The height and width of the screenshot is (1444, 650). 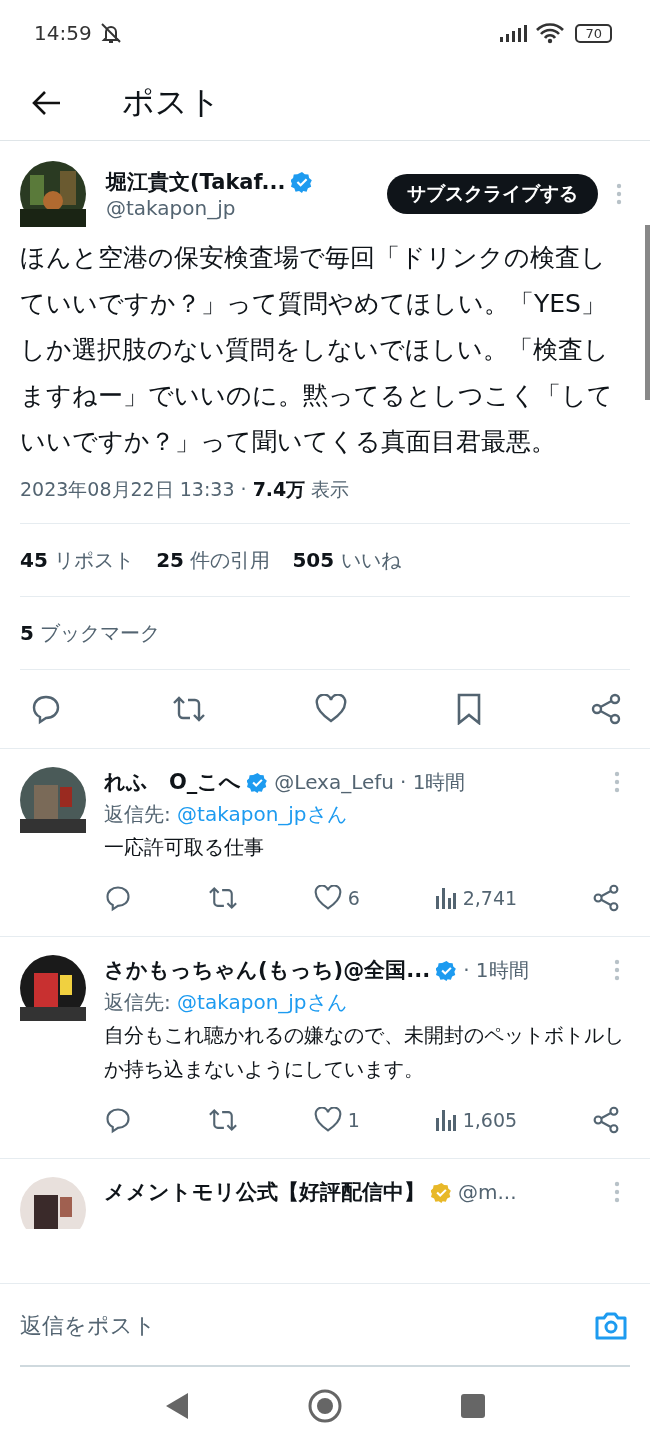 What do you see at coordinates (550, 33) in the screenshot?
I see `wifi-icon` at bounding box center [550, 33].